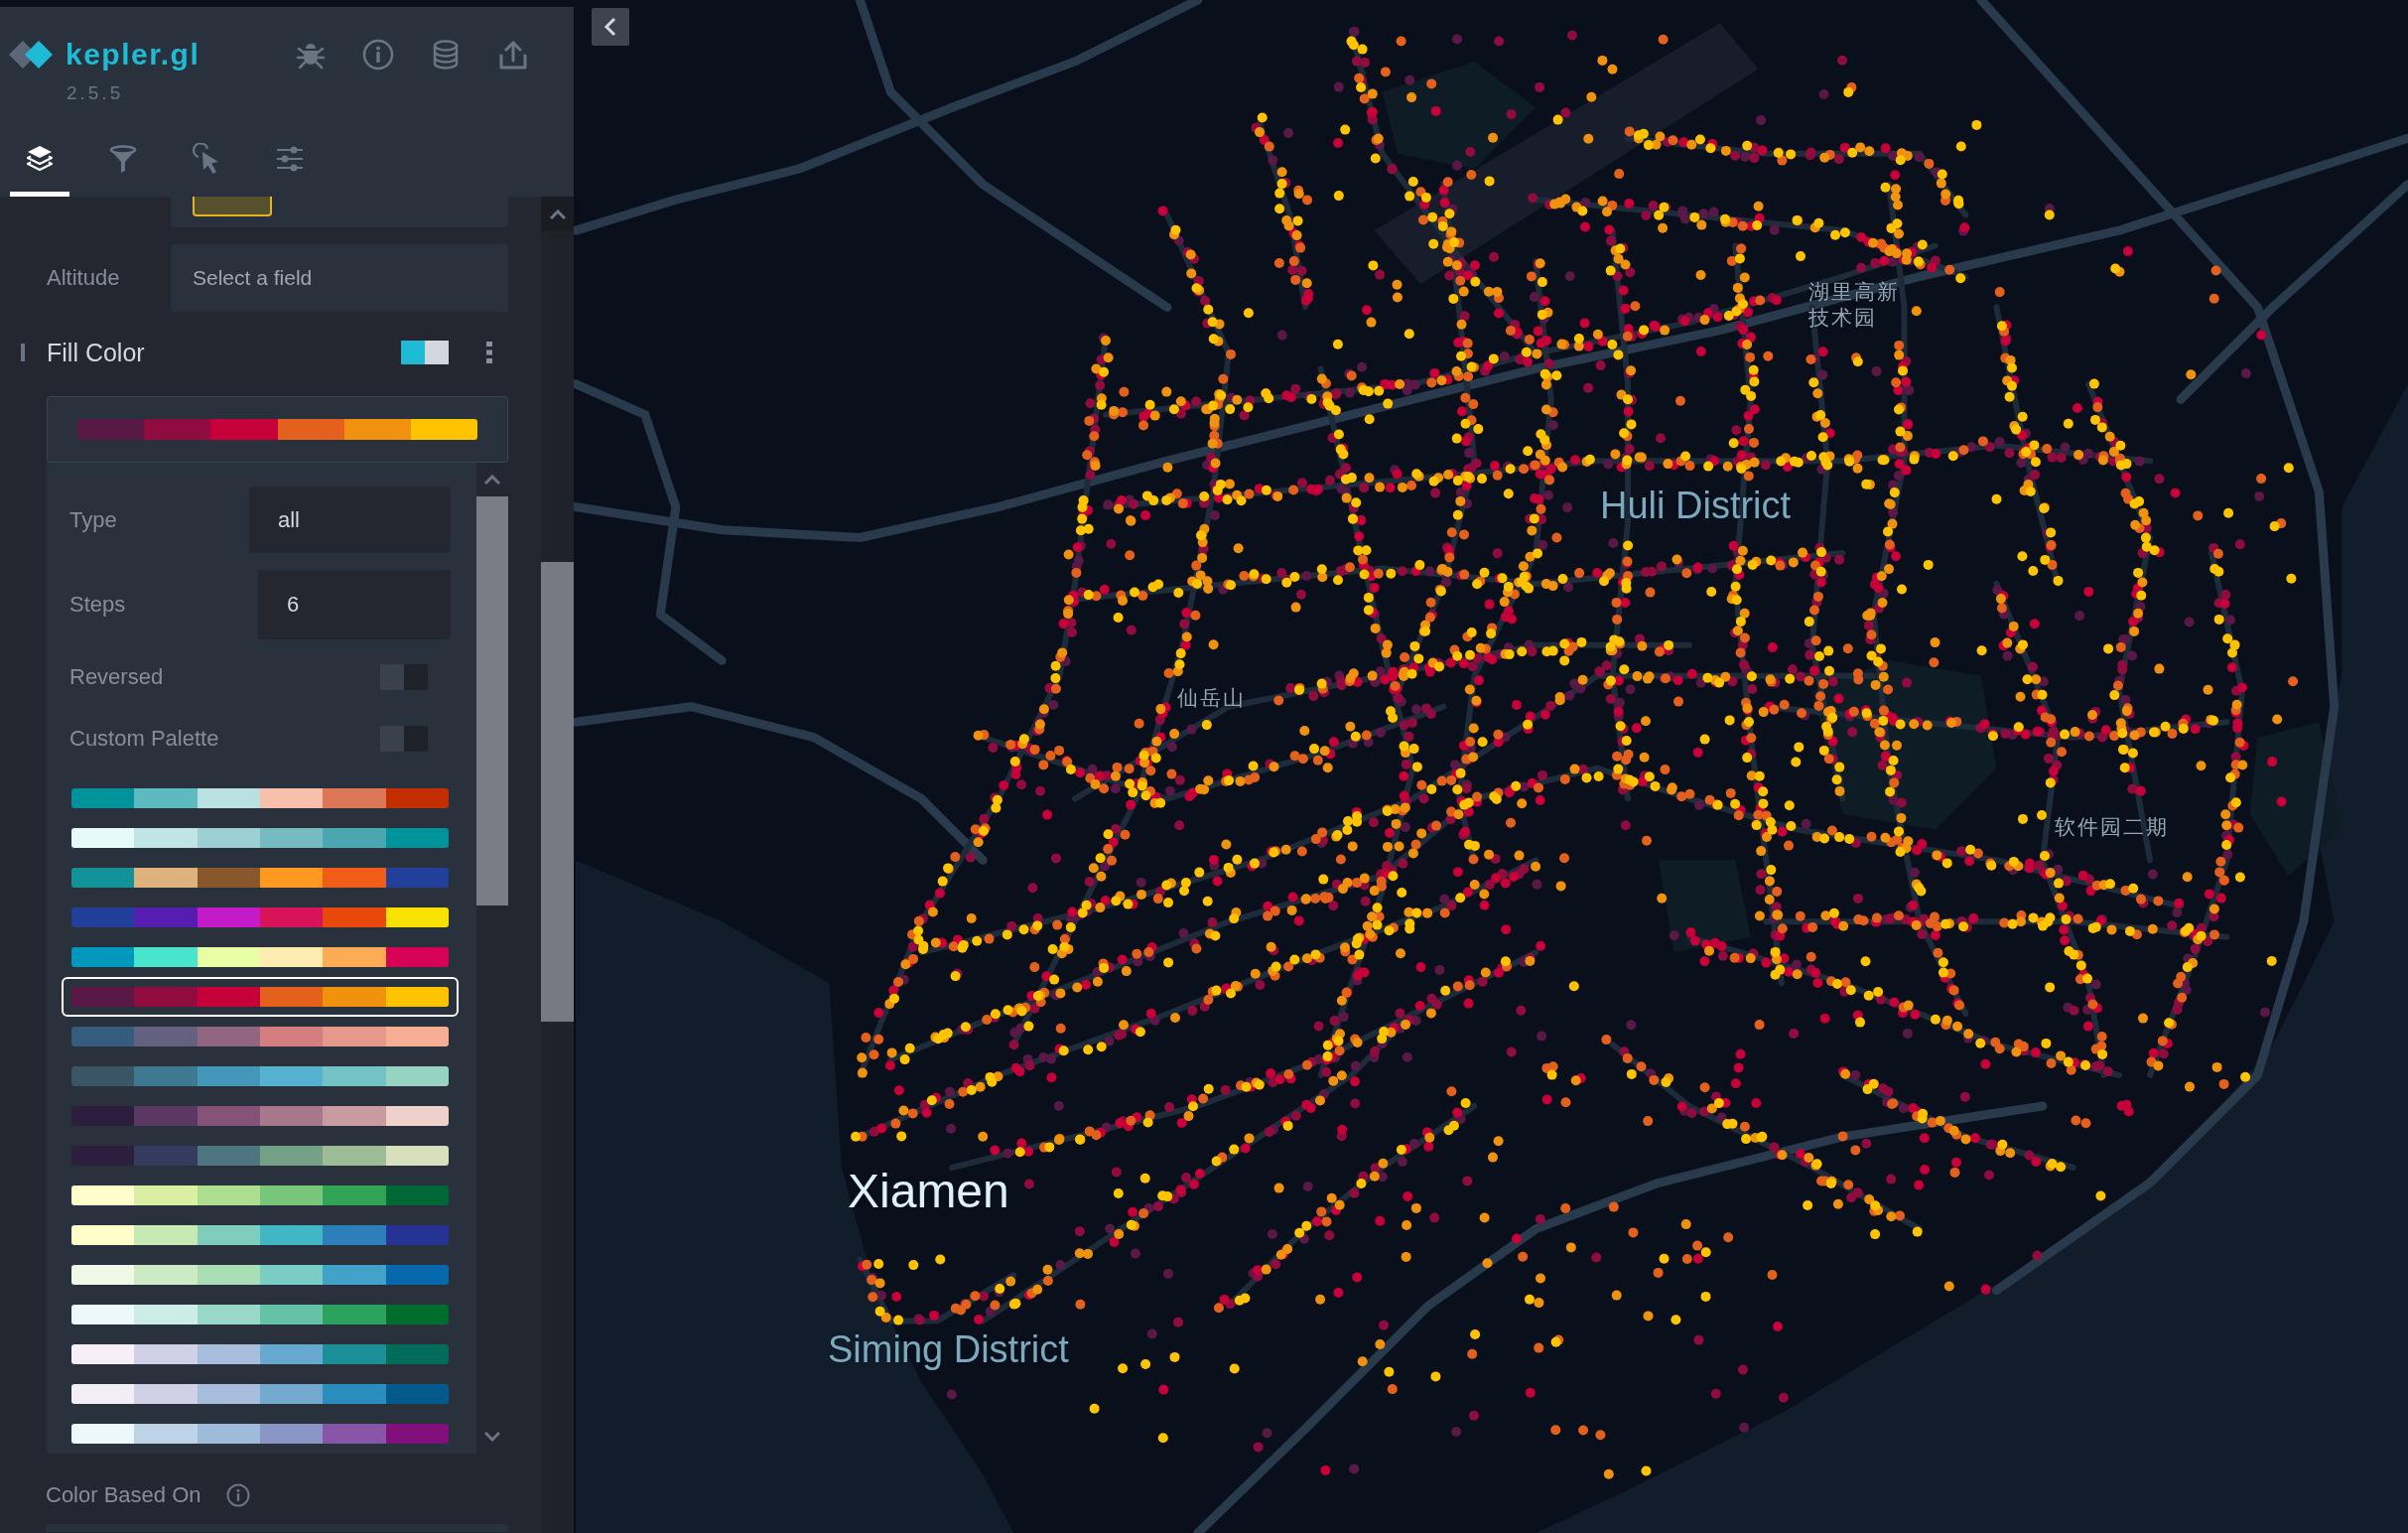 Image resolution: width=2408 pixels, height=1533 pixels. I want to click on more-button, so click(489, 352).